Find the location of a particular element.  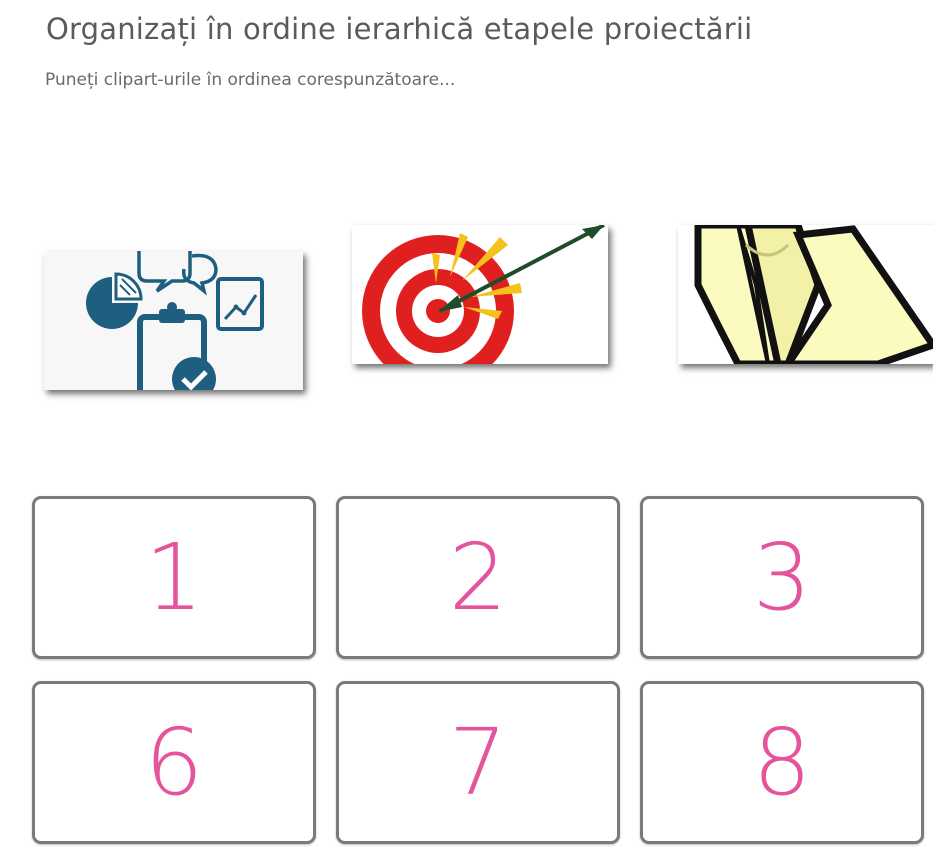

drop-slot-3: 3 is located at coordinates (782, 577).